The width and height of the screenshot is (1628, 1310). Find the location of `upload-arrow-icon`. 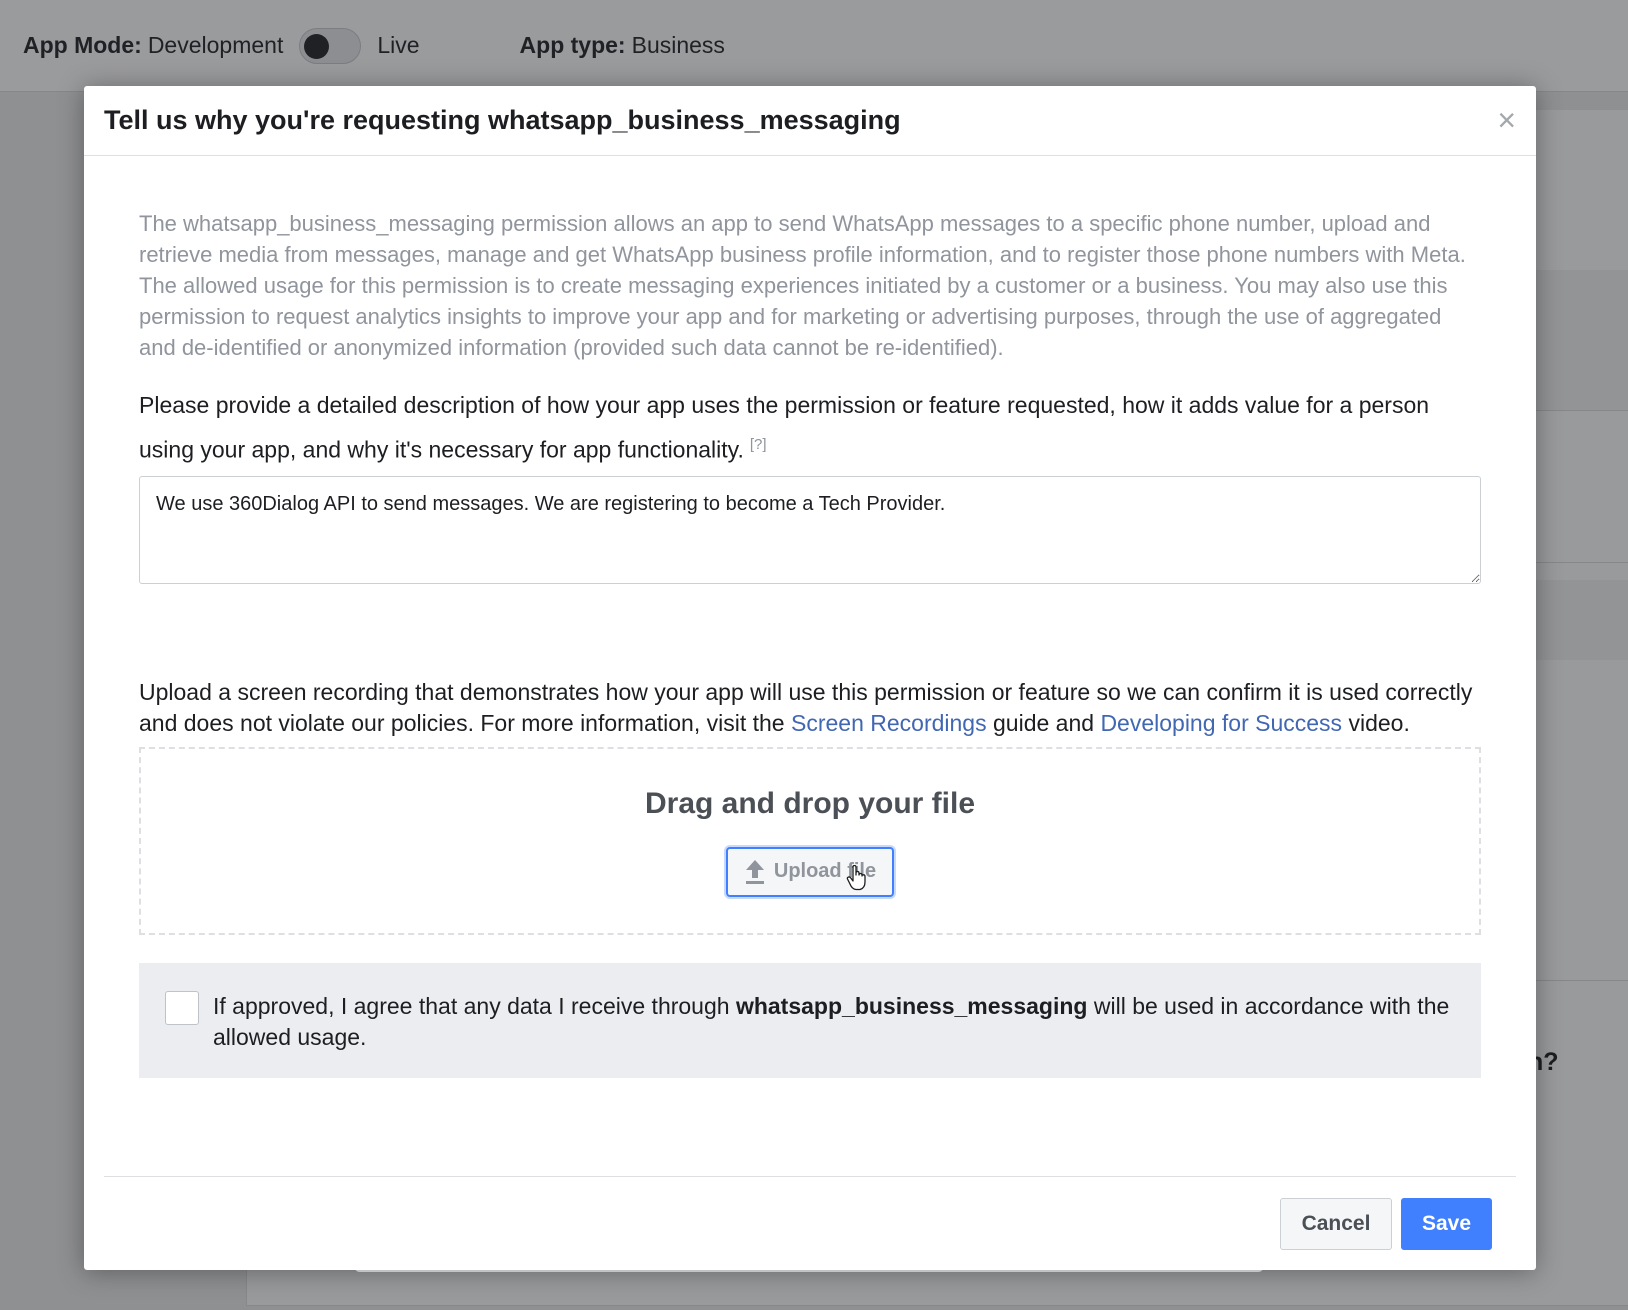

upload-arrow-icon is located at coordinates (755, 872).